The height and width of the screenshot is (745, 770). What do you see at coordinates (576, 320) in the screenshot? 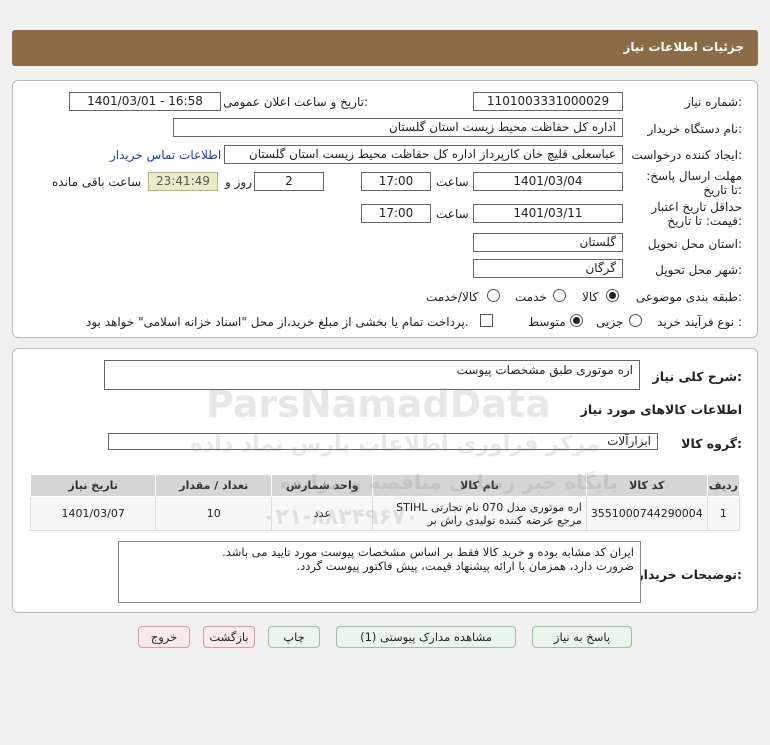
I see `process-medium-radio` at bounding box center [576, 320].